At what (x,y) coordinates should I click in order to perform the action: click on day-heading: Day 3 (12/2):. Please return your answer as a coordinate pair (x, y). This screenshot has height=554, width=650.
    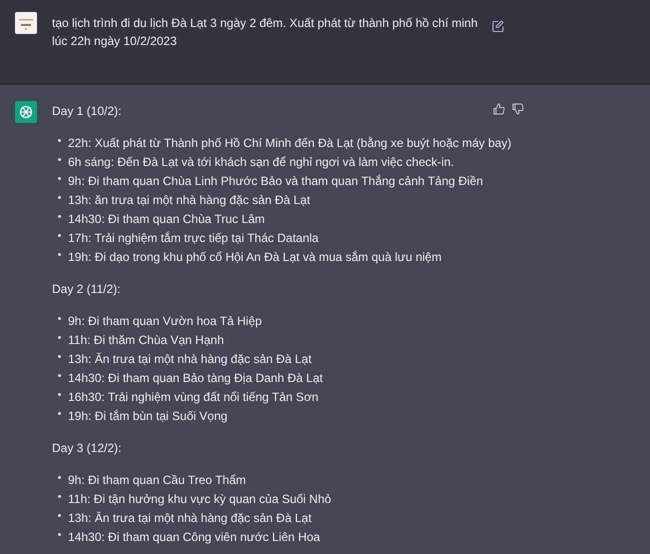
    Looking at the image, I should click on (87, 448).